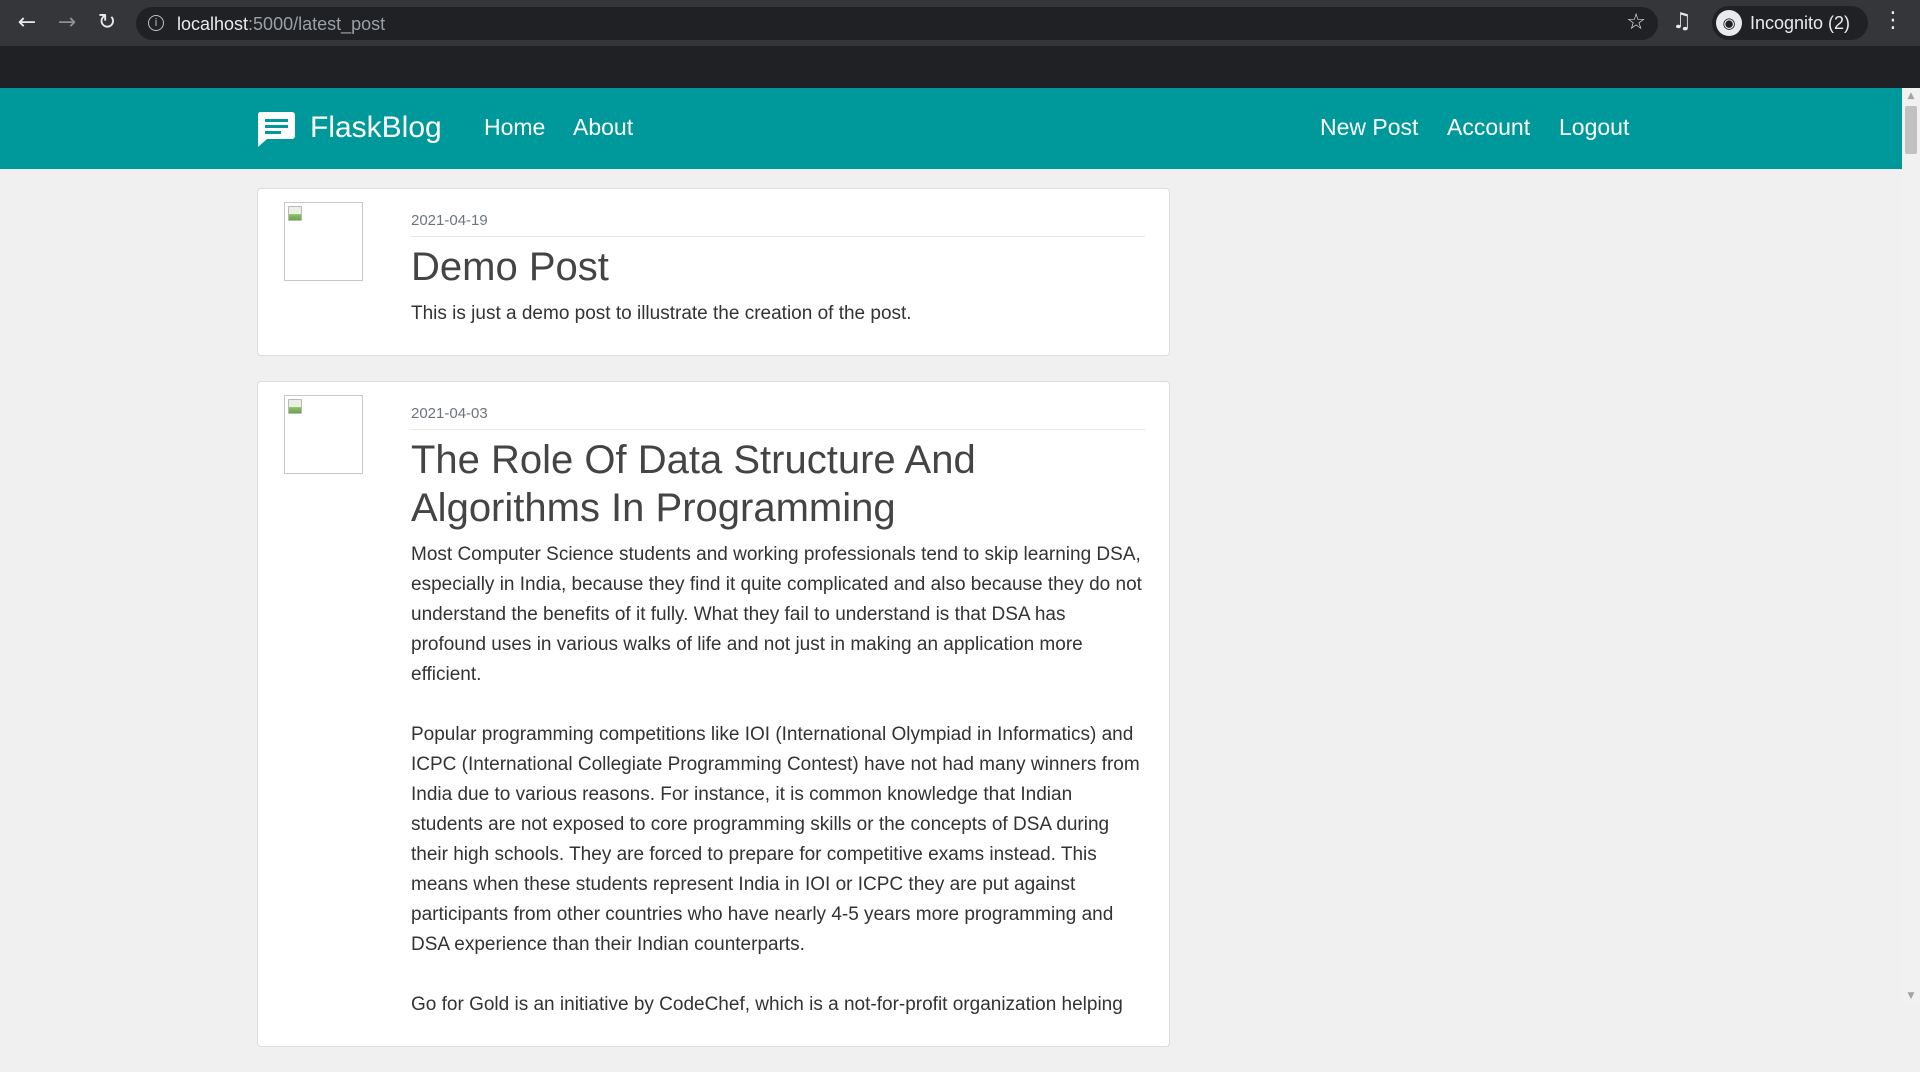 Image resolution: width=1920 pixels, height=1072 pixels. I want to click on post-date: 2021-04-19, so click(778, 220).